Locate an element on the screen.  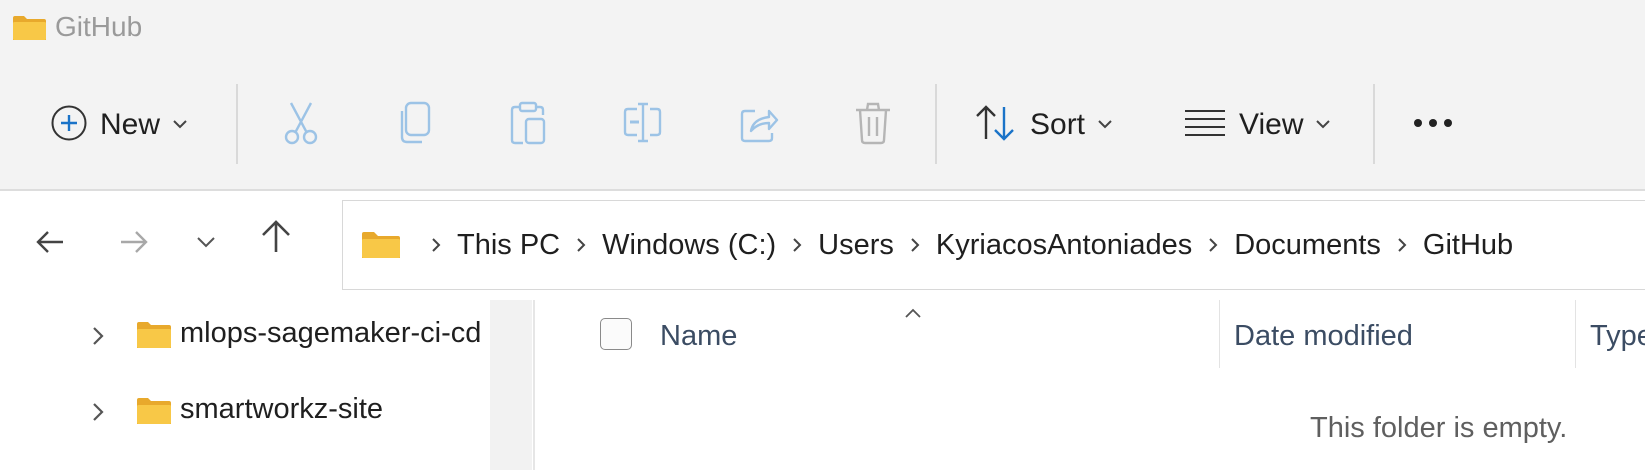
breadcrumb-user-folder: KyriacosAntoniades is located at coordinates (1064, 245).